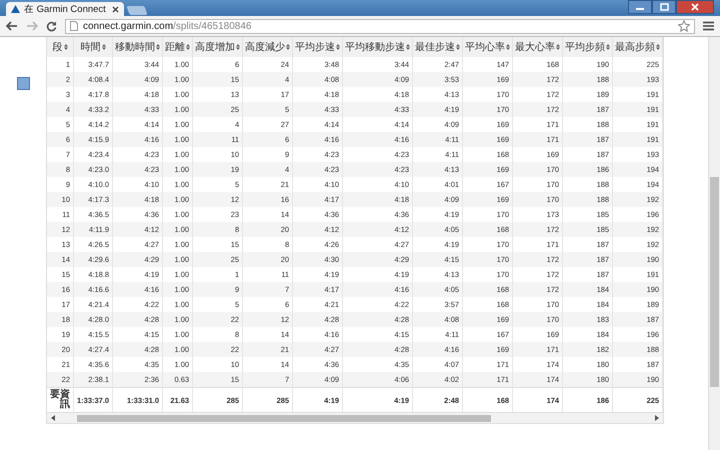 The height and width of the screenshot is (450, 720). I want to click on maximize-button, so click(664, 7).